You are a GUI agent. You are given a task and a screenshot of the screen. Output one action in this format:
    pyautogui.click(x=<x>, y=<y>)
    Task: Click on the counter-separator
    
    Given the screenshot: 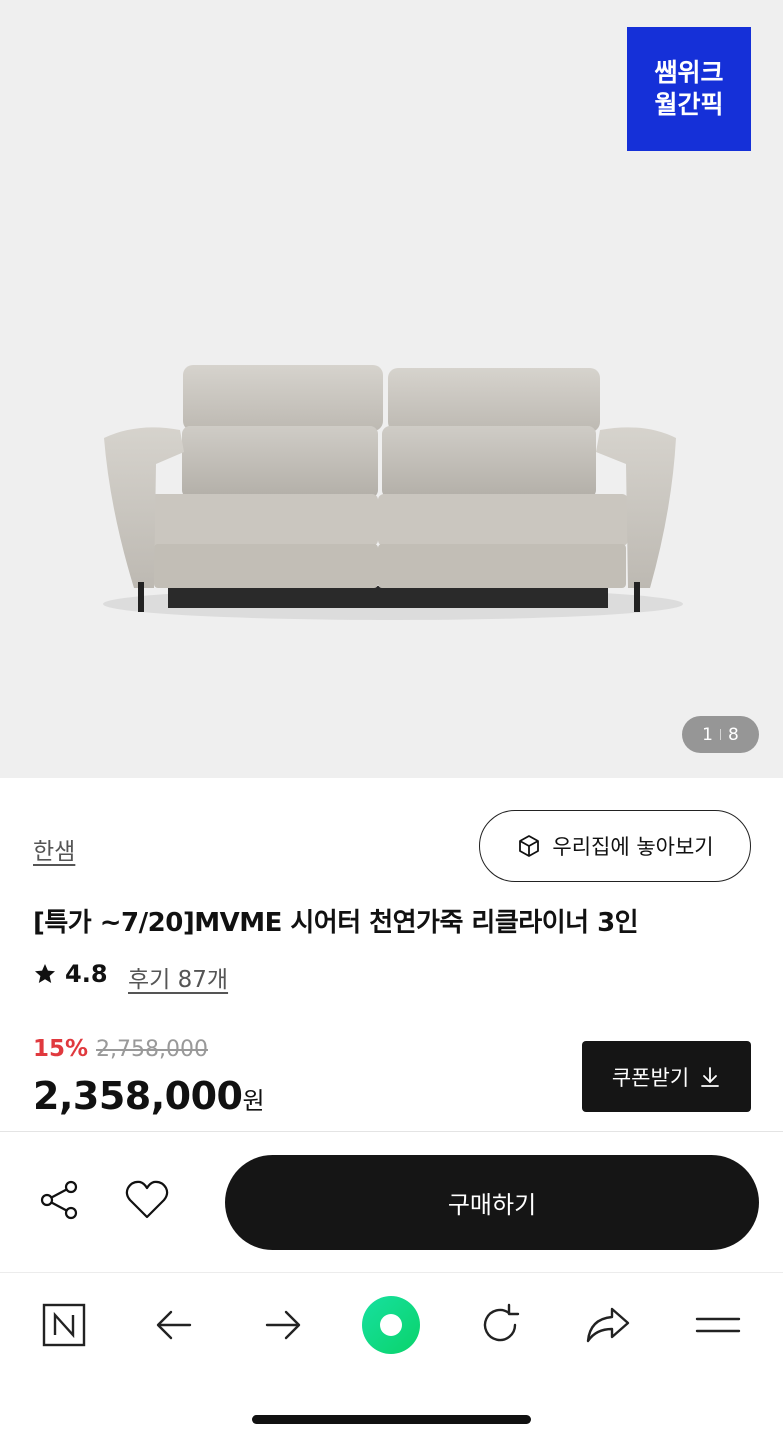 What is the action you would take?
    pyautogui.click(x=720, y=734)
    